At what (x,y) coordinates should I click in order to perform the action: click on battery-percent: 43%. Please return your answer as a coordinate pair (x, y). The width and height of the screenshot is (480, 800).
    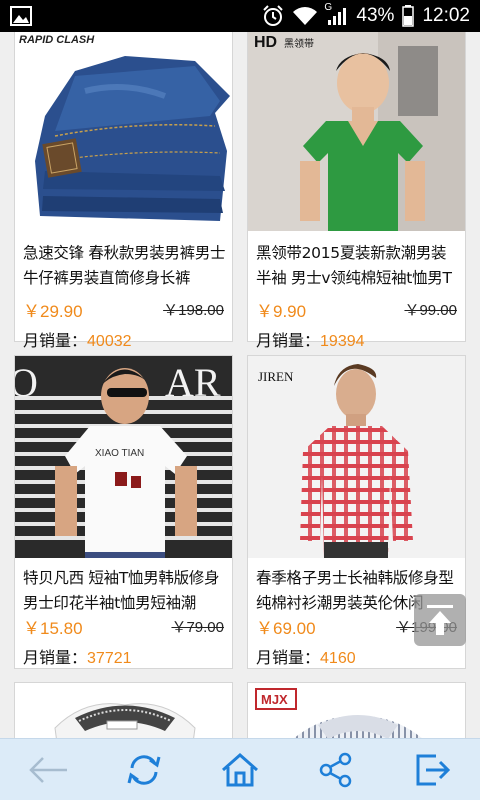
    Looking at the image, I should click on (375, 15).